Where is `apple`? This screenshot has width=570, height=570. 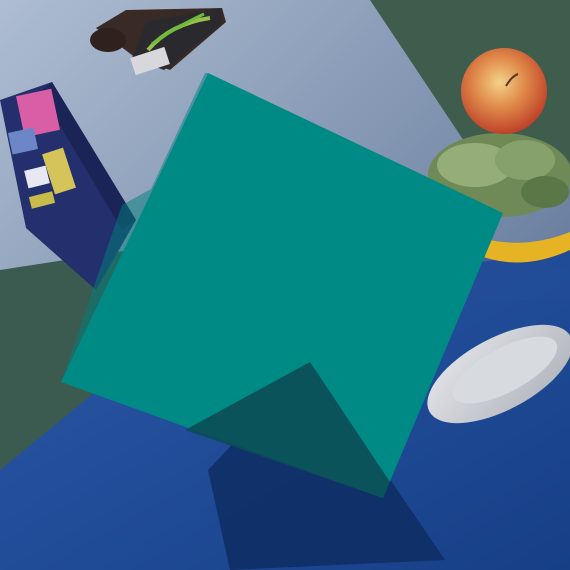
apple is located at coordinates (504, 91).